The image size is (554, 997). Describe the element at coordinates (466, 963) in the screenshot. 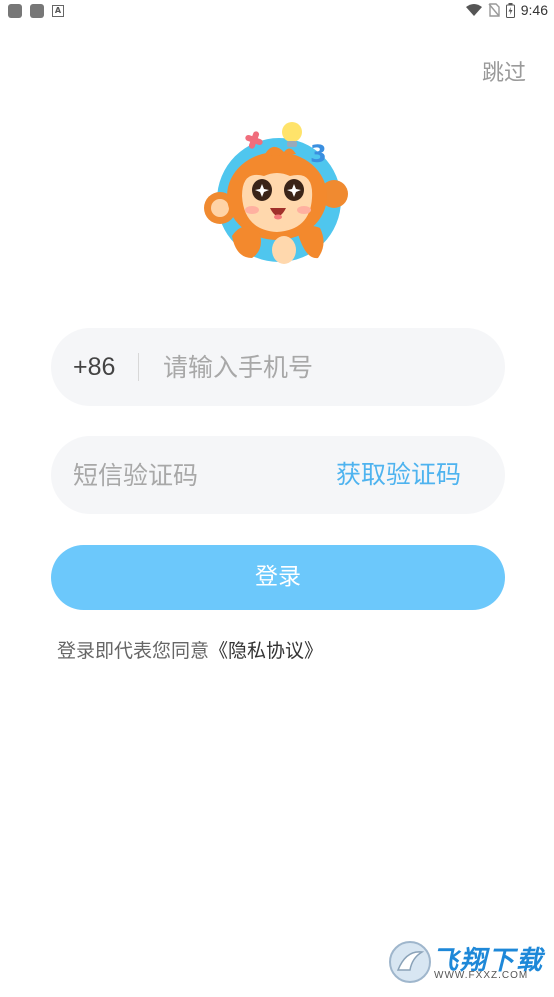

I see `watermark: 飞翔下载 WWW.FXXZ.COM` at that location.